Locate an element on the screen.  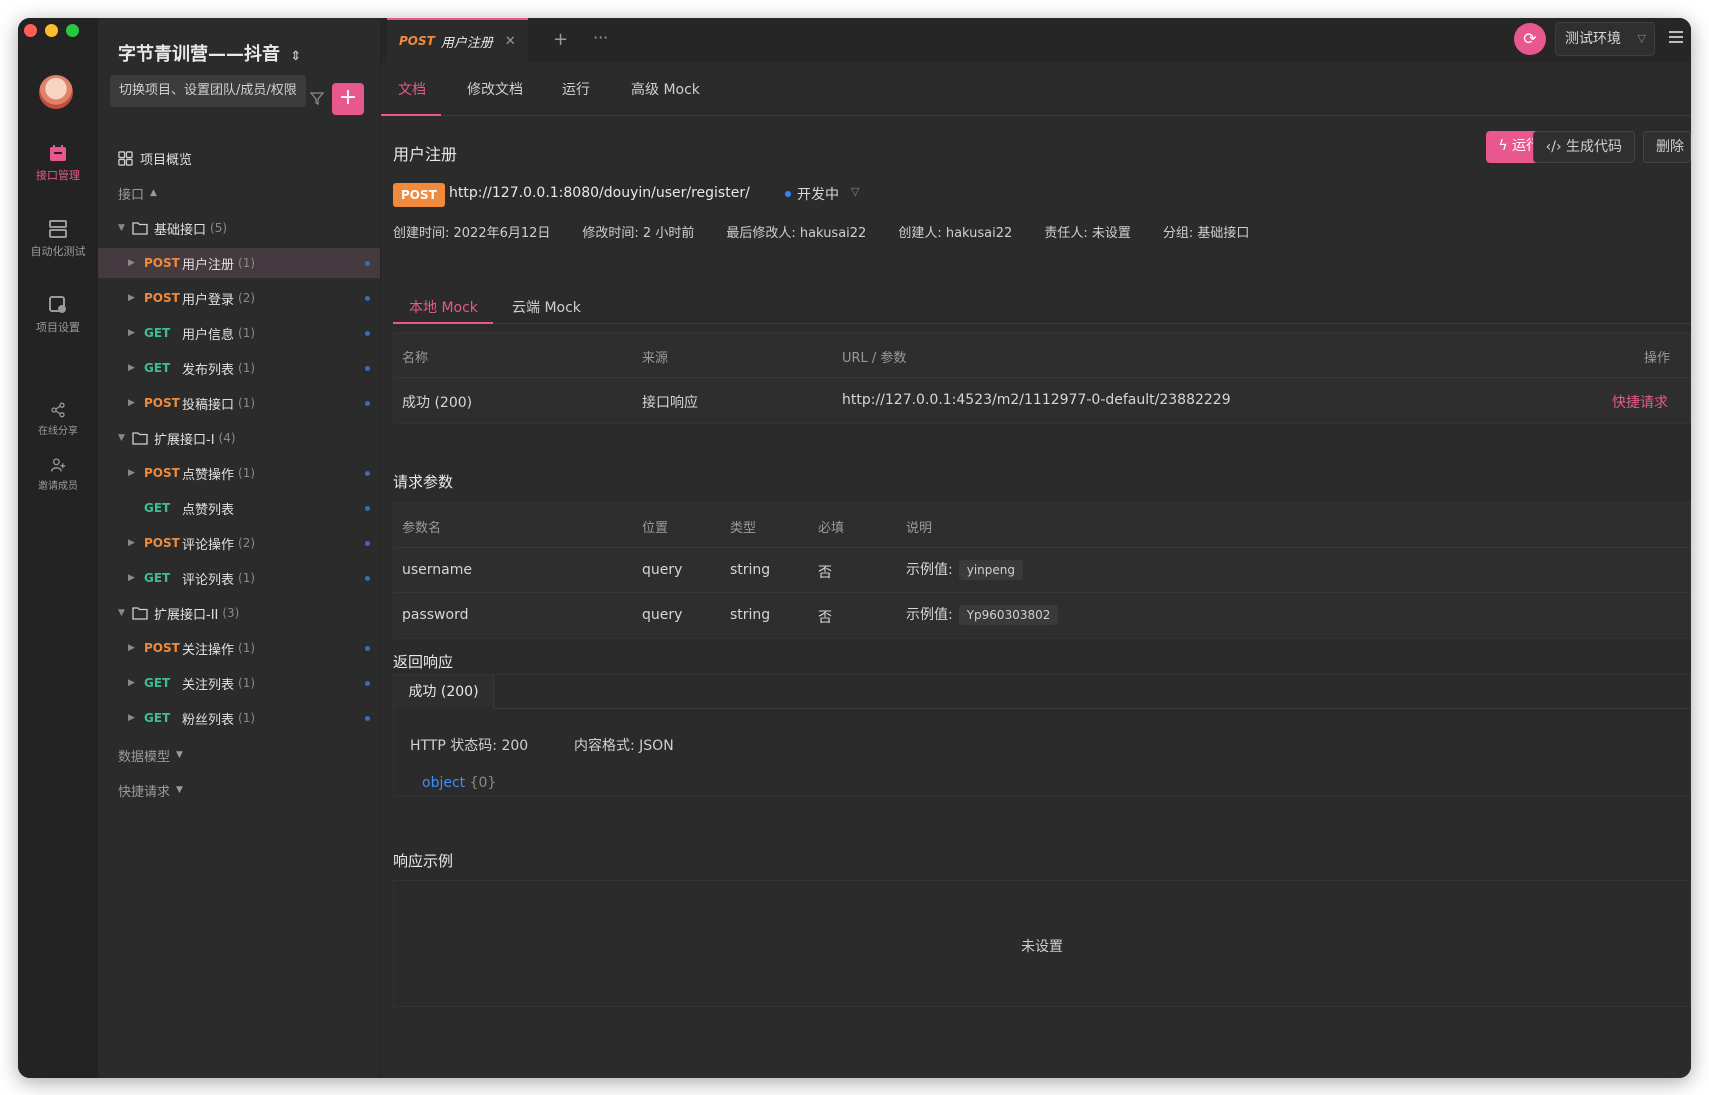
rail-item-api-manage: 接口管理 is located at coordinates (58, 163).